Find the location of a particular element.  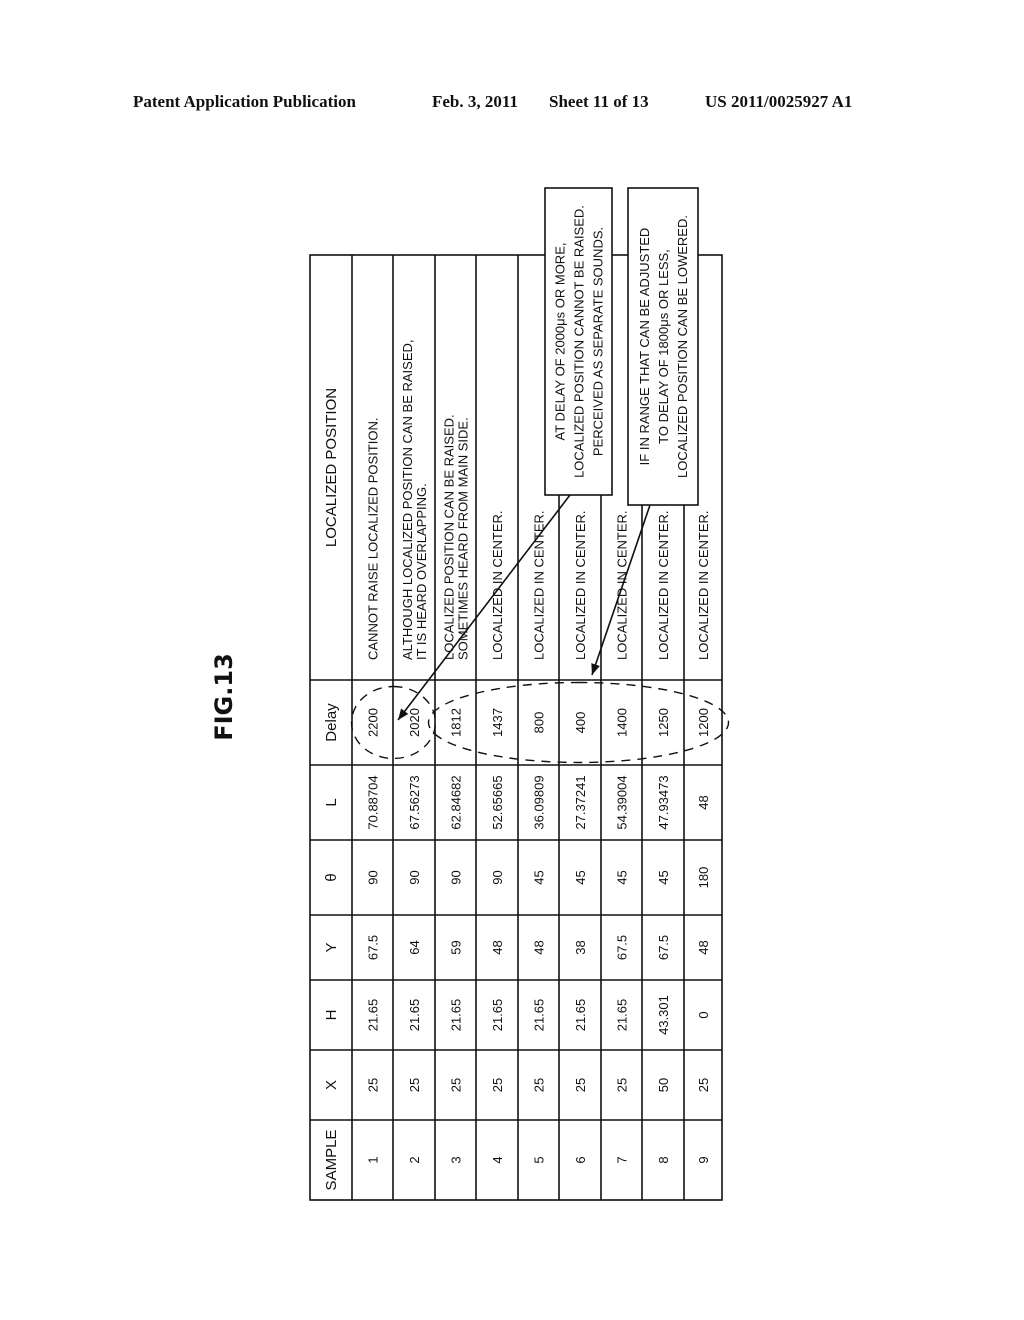

figure-label: FIG.13 is located at coordinates (224, 697).